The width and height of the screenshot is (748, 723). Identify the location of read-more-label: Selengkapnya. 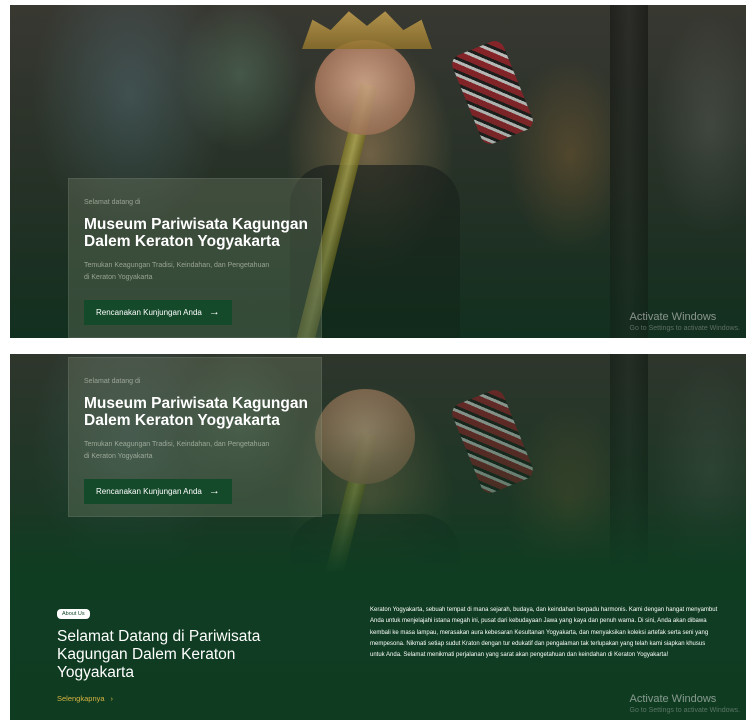
(81, 698).